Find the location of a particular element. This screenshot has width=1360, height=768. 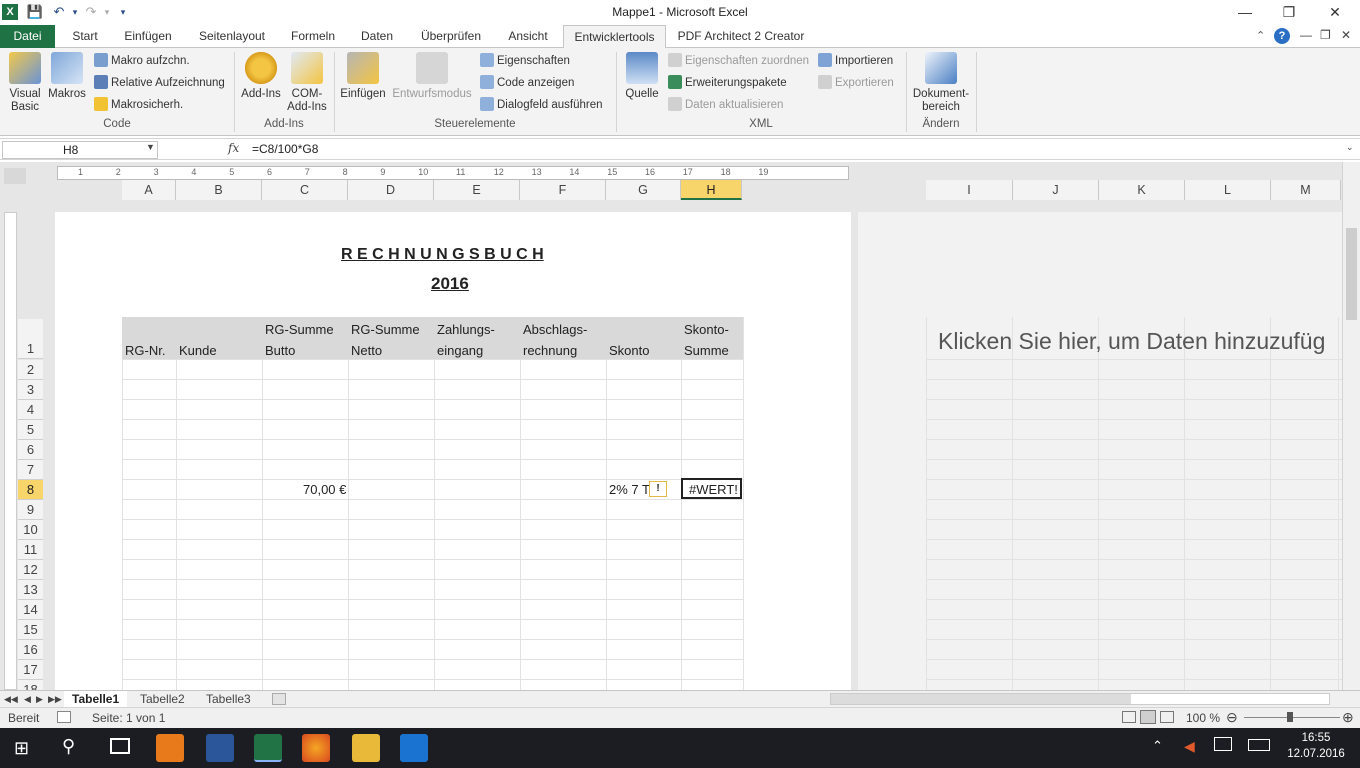

column-header: C is located at coordinates (305, 190).